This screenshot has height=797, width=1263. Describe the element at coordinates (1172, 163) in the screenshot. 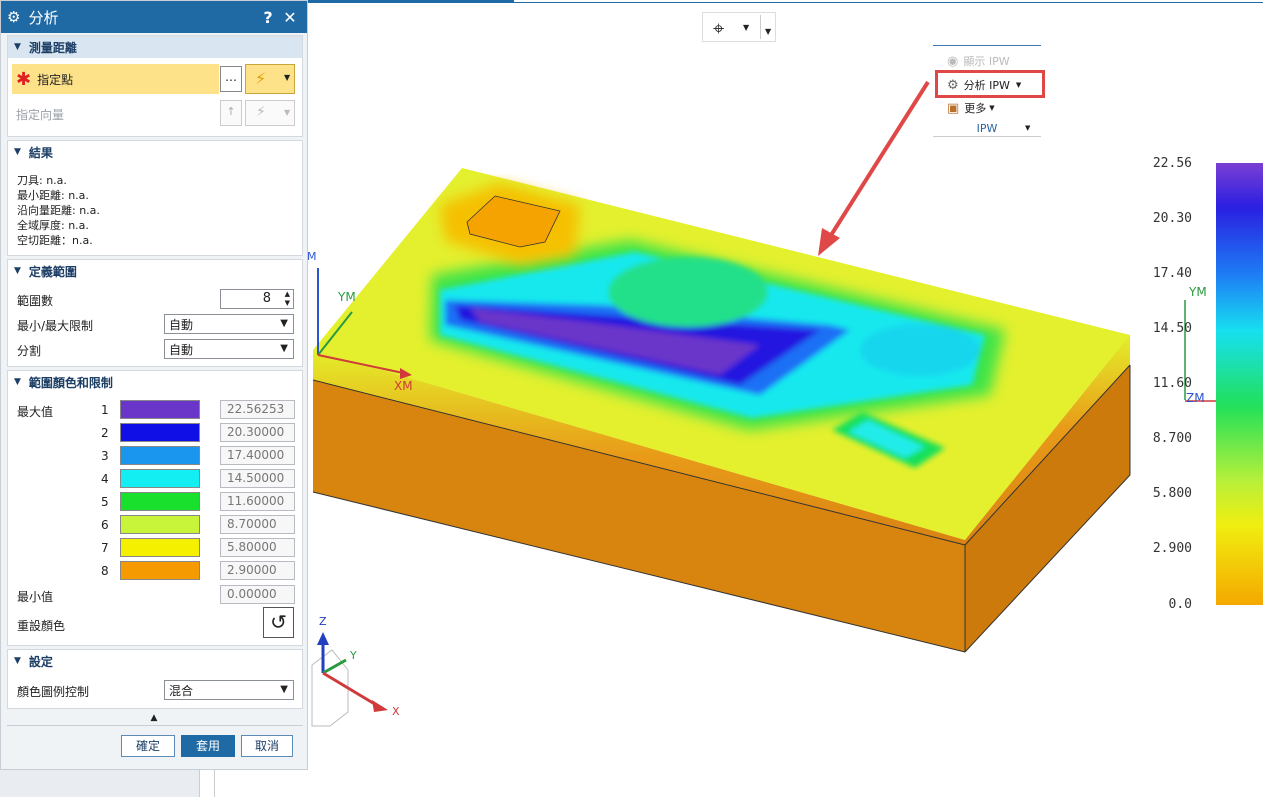

I see `legend-label: 22.56` at that location.